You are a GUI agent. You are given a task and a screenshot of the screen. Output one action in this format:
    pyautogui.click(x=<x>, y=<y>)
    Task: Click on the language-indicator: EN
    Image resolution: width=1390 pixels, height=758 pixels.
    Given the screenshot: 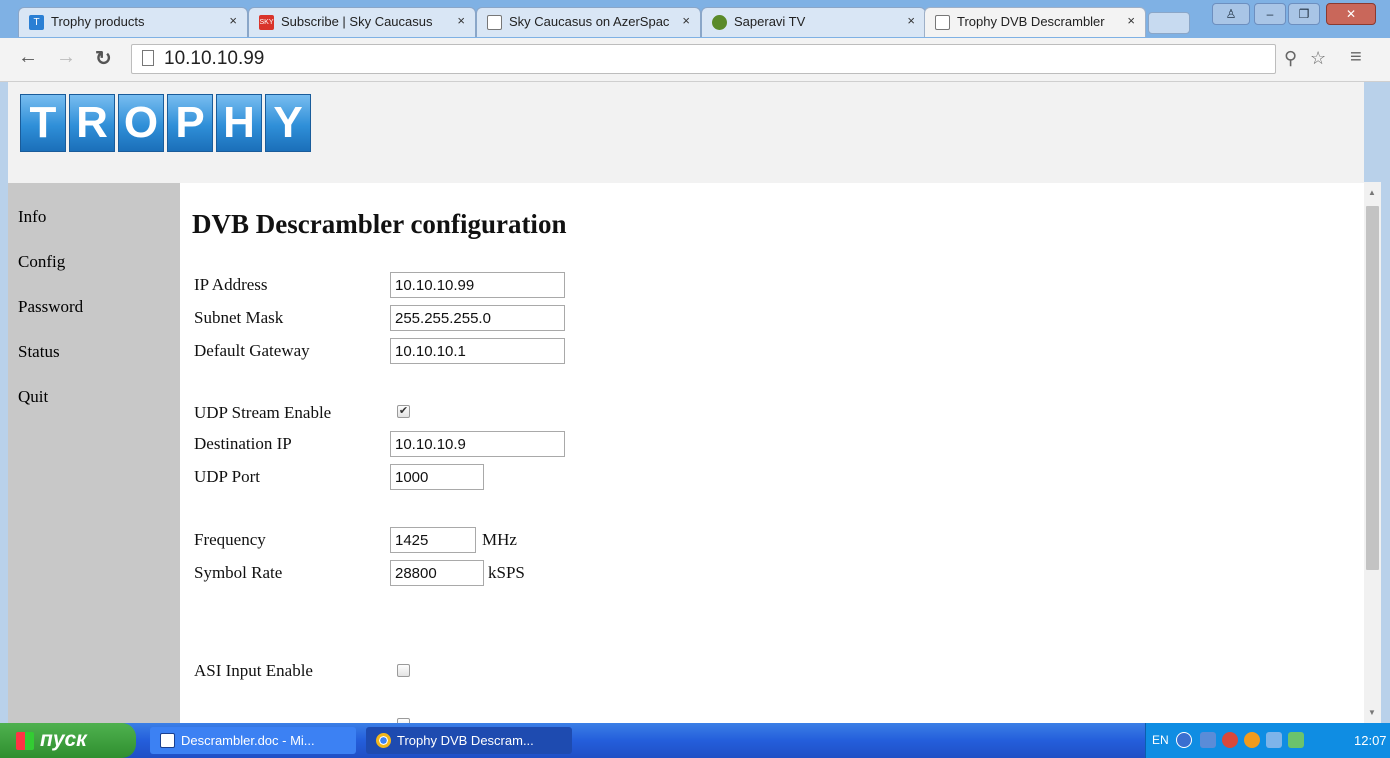 What is the action you would take?
    pyautogui.click(x=1160, y=740)
    